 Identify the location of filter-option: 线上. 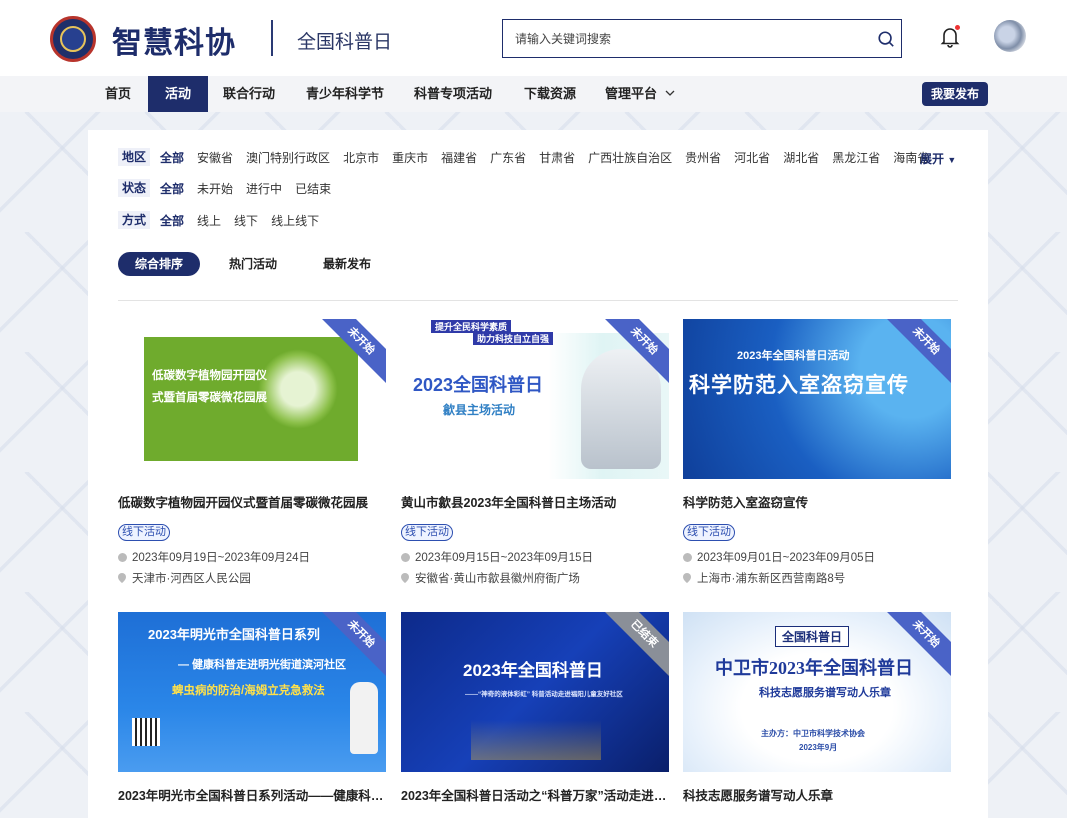
(209, 220).